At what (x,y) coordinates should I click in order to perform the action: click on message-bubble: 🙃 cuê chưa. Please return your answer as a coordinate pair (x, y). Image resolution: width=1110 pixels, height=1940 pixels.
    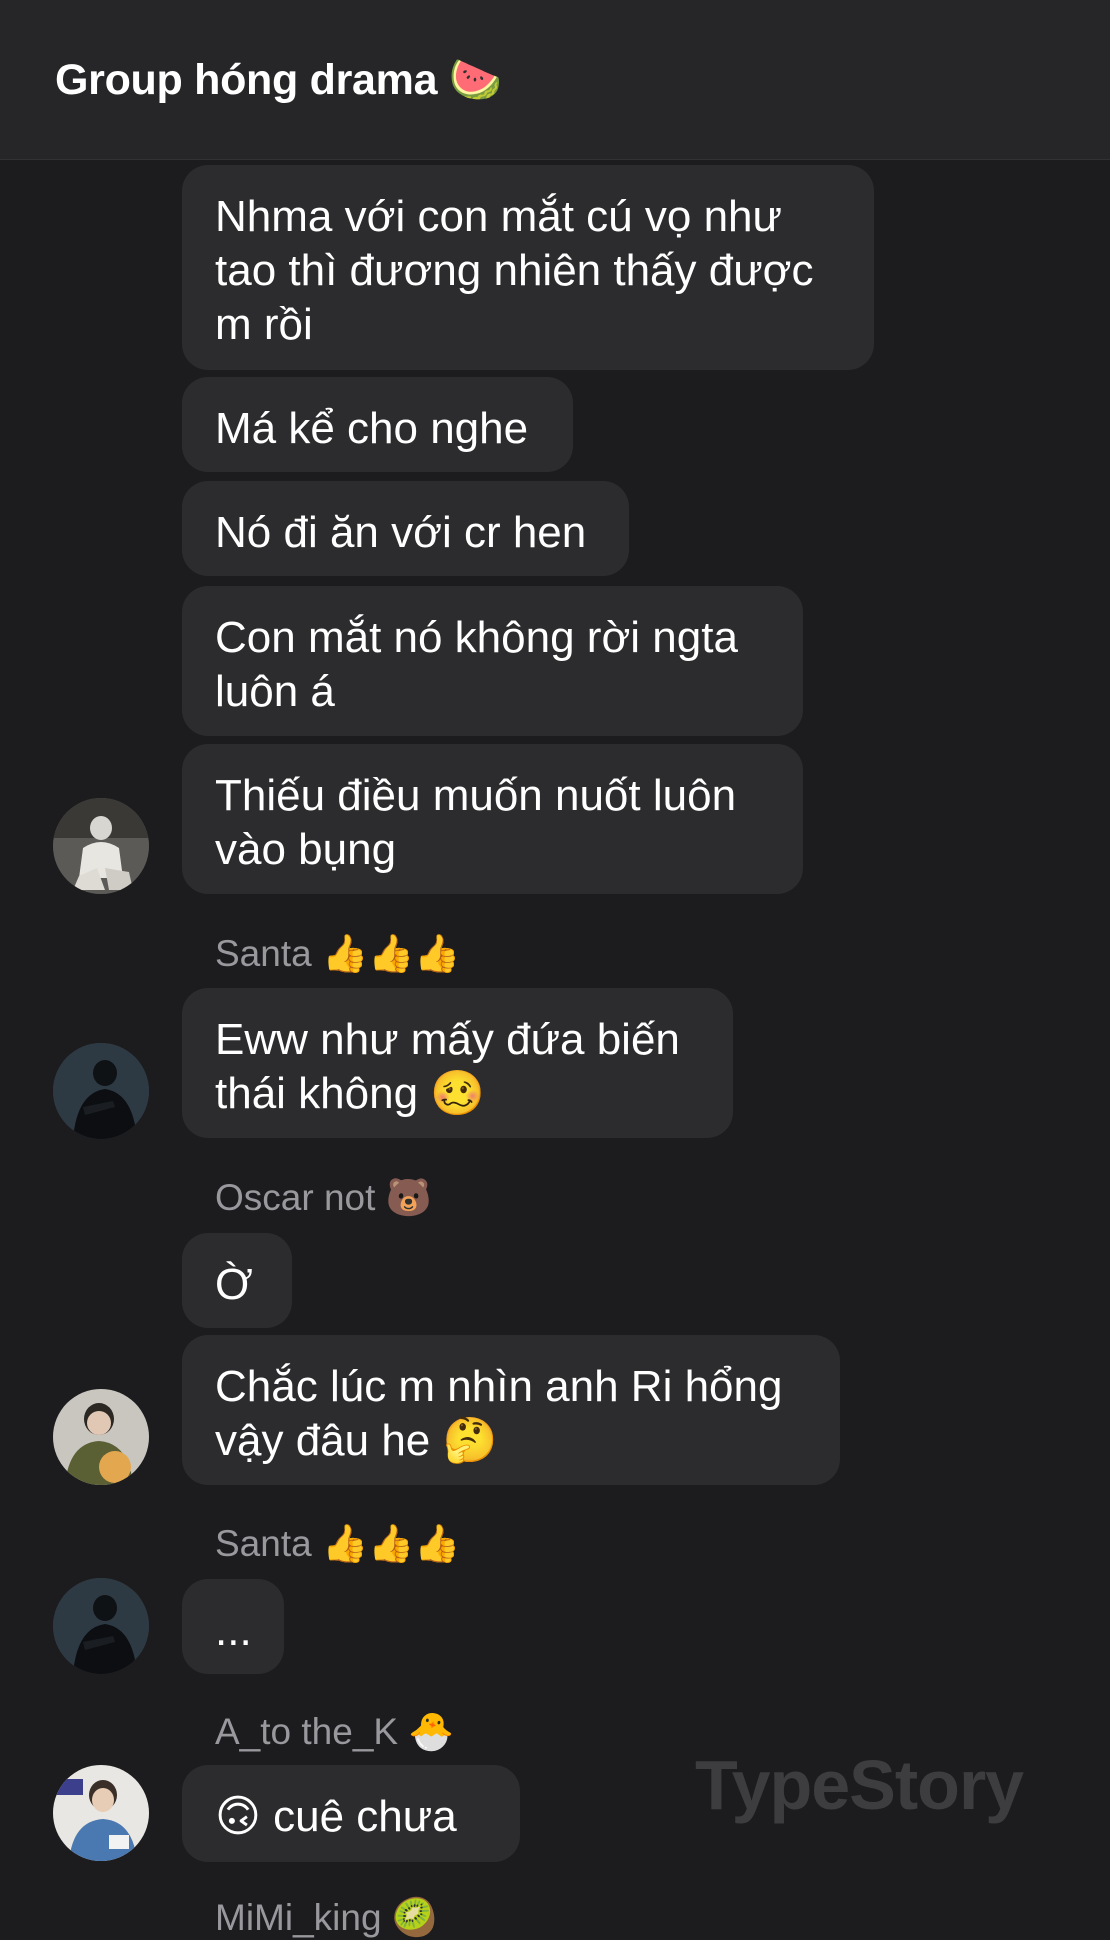
    Looking at the image, I should click on (351, 1813).